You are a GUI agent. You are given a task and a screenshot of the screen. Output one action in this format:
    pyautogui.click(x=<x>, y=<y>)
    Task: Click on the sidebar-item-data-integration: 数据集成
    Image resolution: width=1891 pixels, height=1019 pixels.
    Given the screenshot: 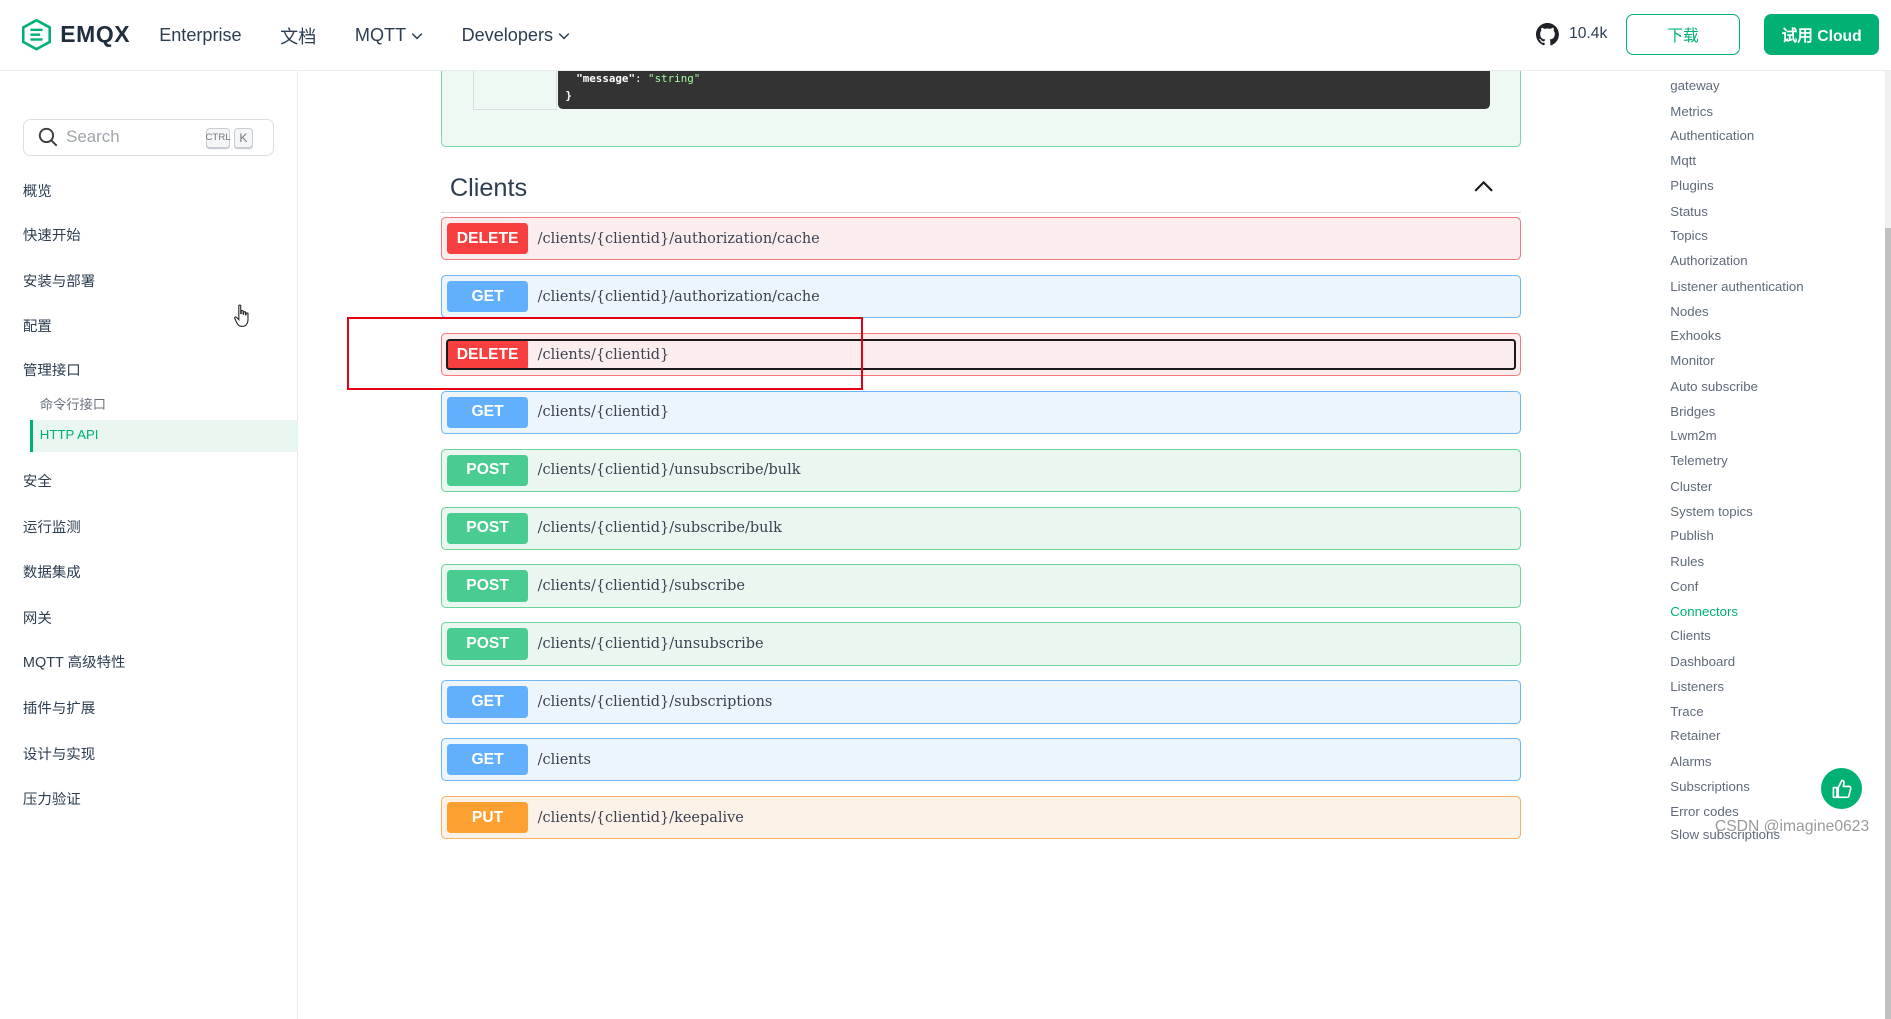 What is the action you would take?
    pyautogui.click(x=52, y=571)
    